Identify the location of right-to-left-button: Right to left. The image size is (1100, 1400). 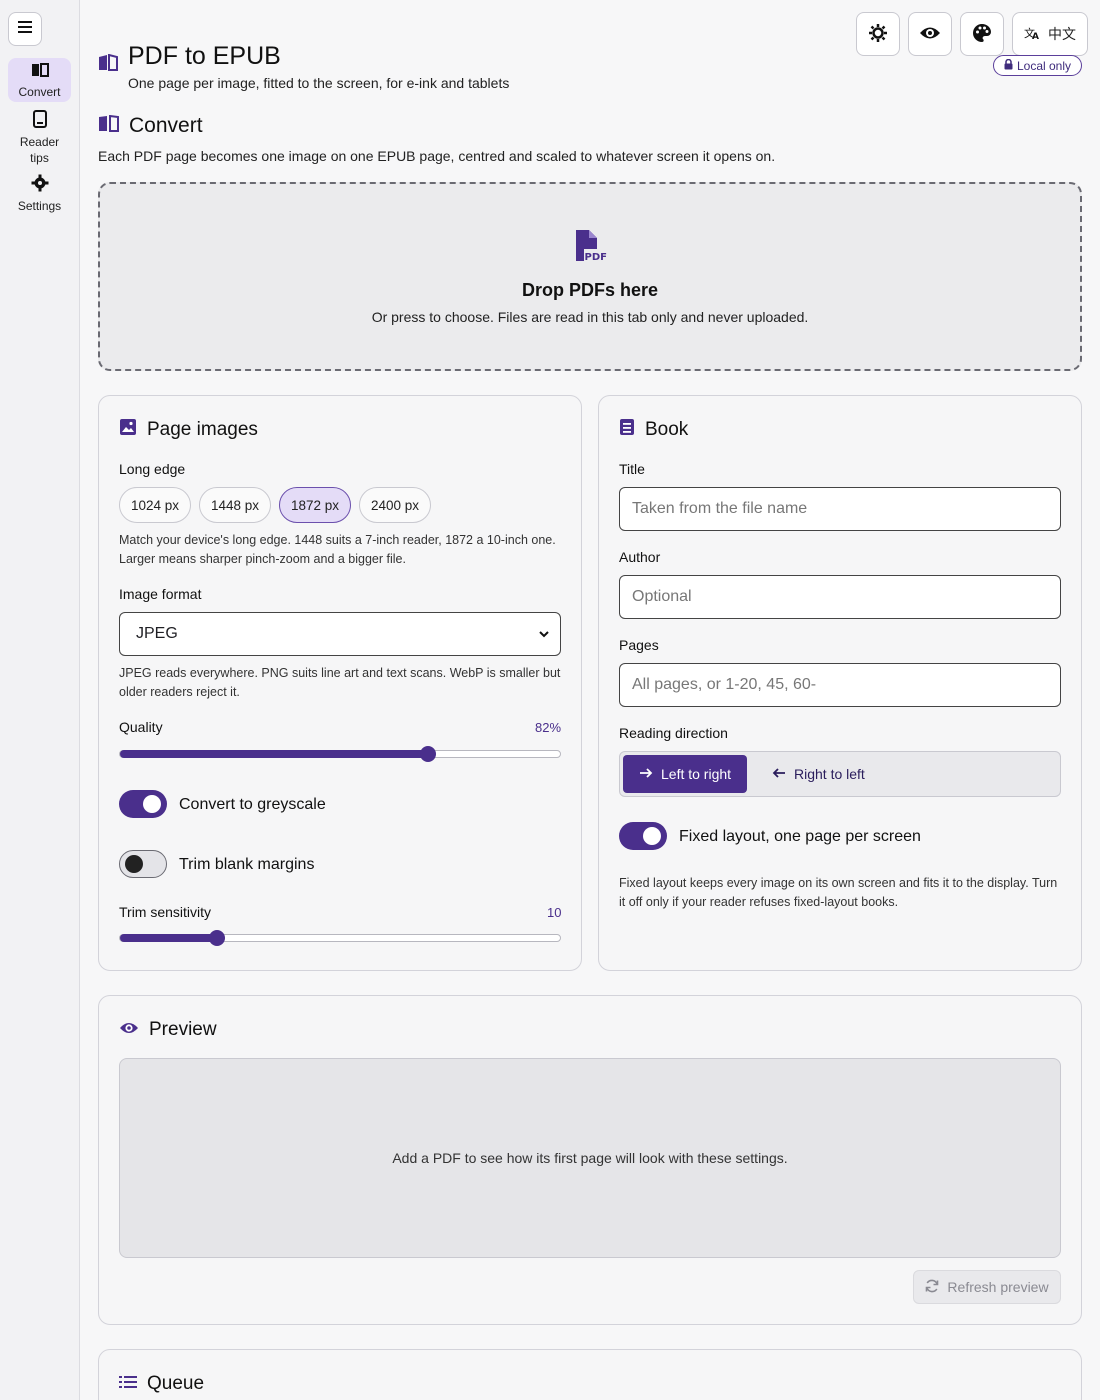
(818, 774).